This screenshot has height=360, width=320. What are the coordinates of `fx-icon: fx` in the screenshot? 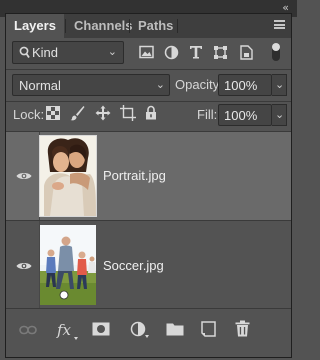 It's located at (67, 331).